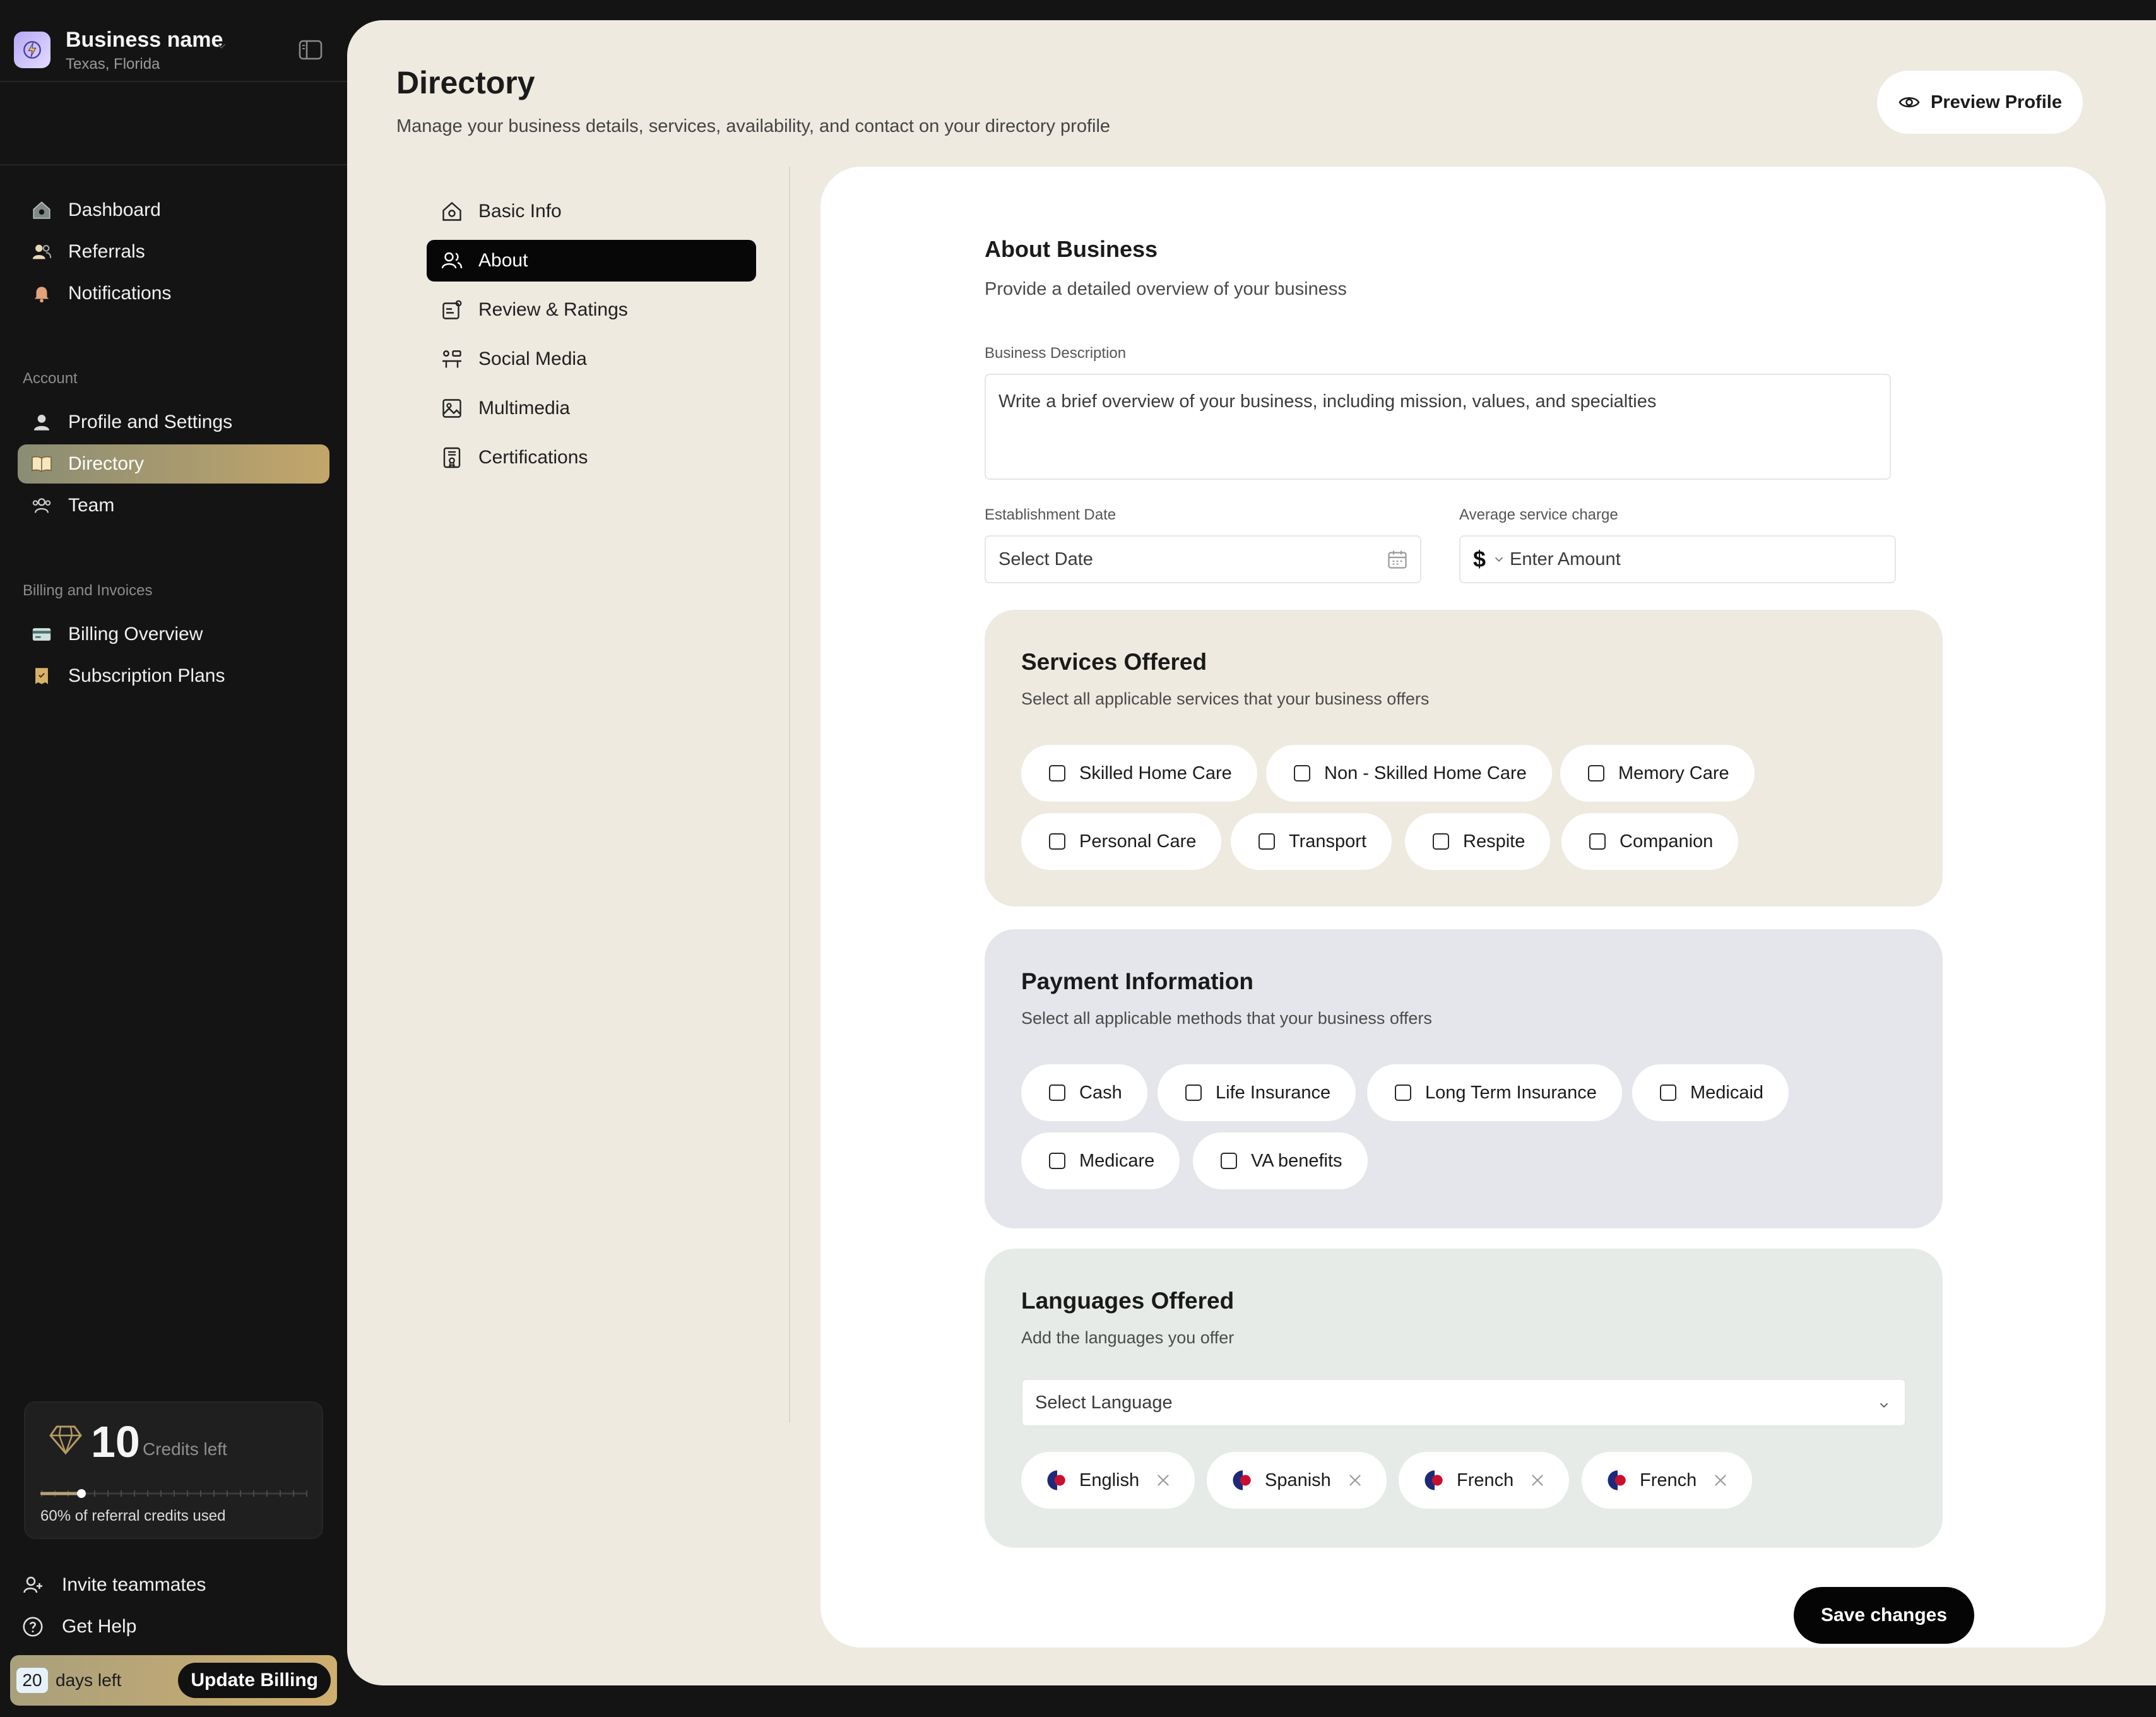 The image size is (2156, 1717). I want to click on language-label: English, so click(1109, 1480).